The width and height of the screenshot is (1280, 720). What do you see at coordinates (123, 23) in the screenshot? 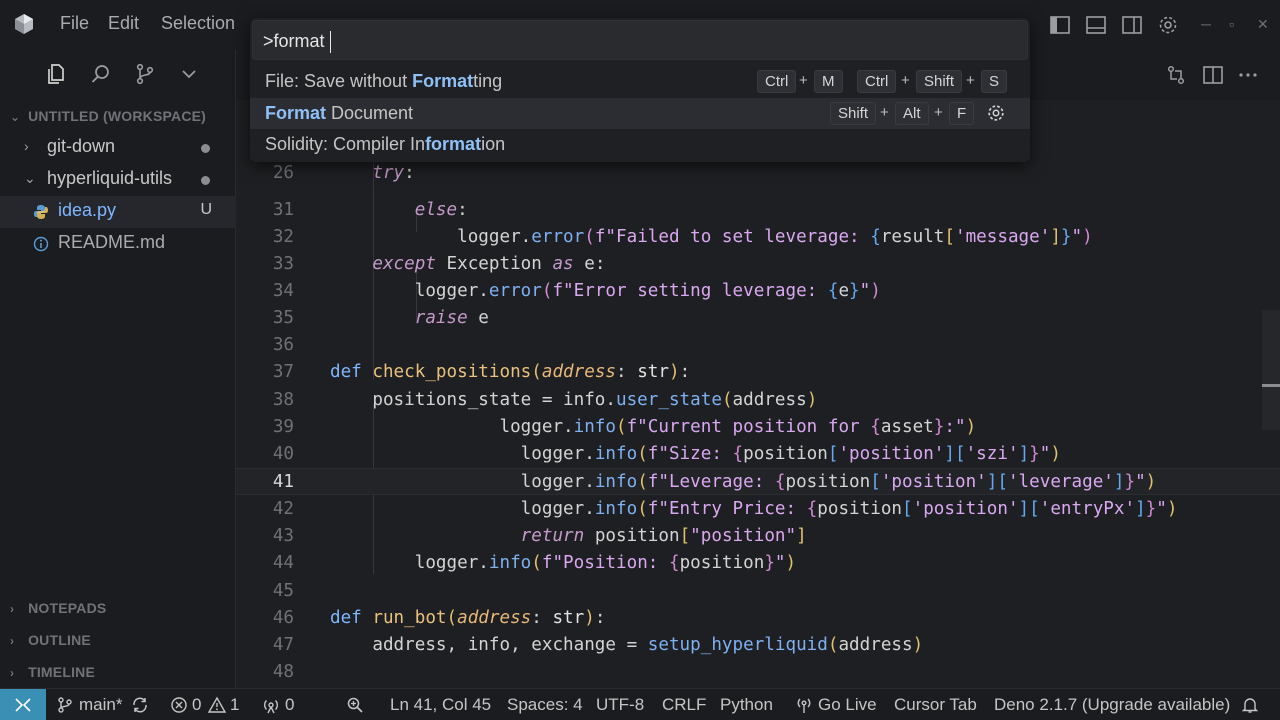
I see `menu-edit: Edit` at bounding box center [123, 23].